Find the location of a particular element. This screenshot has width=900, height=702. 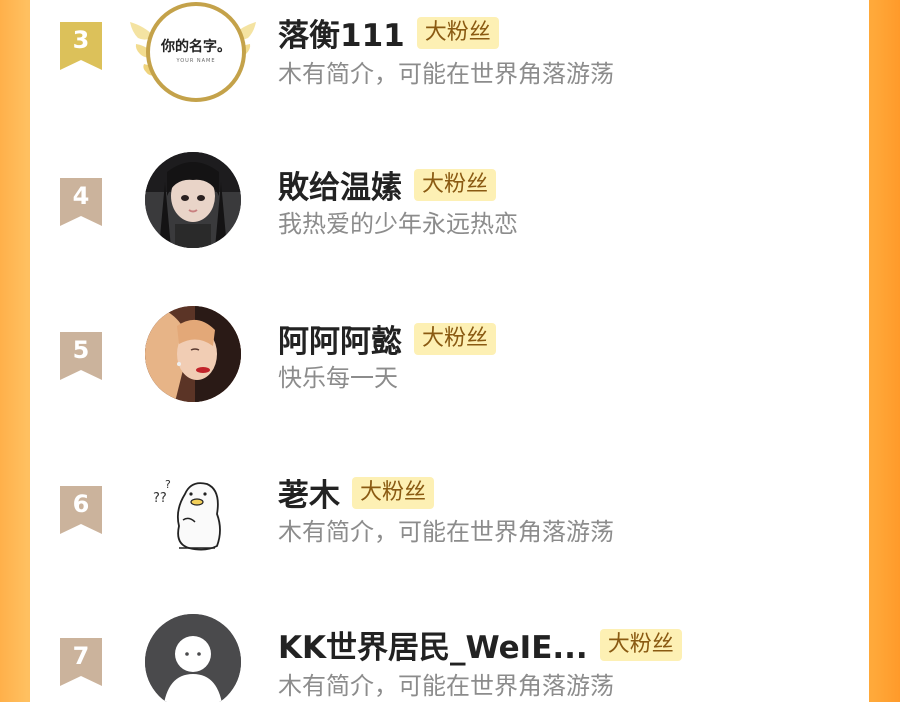

fan-list-item: 5 阿阿阿懿 大粉丝 快乐每一天 is located at coordinates (449, 355).